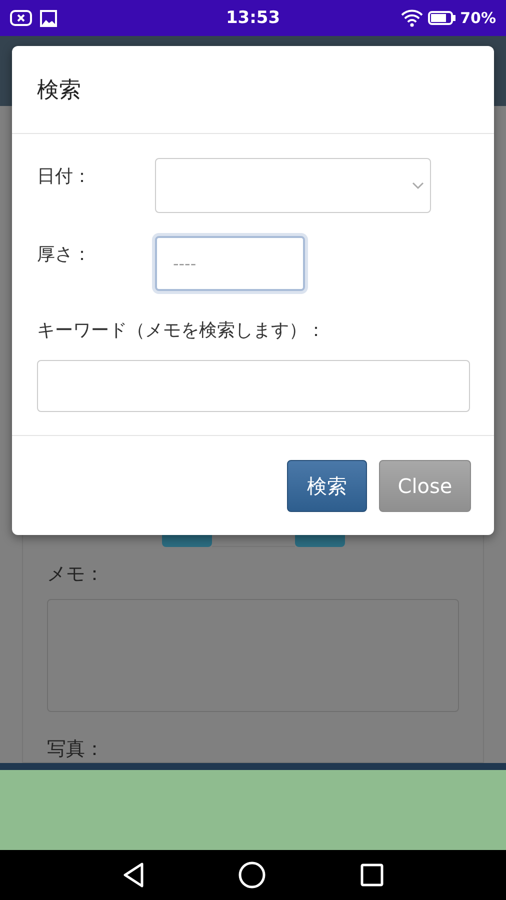  What do you see at coordinates (133, 875) in the screenshot?
I see `back-icon` at bounding box center [133, 875].